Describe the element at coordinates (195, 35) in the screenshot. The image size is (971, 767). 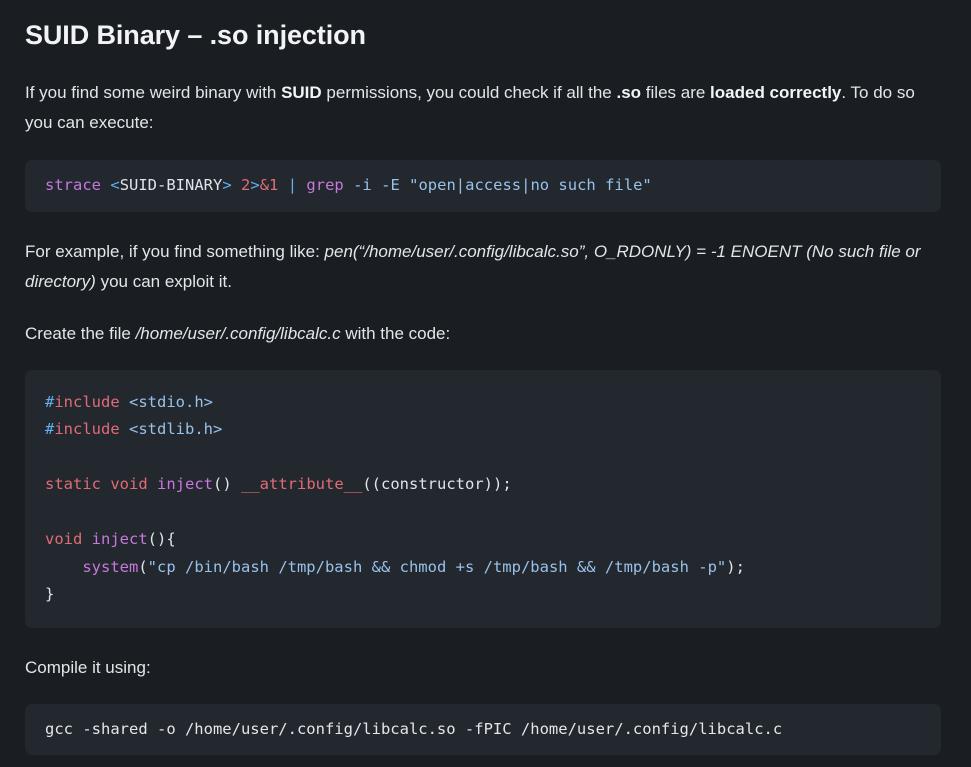
I see `page-title: SUID Binary – .so injection` at that location.